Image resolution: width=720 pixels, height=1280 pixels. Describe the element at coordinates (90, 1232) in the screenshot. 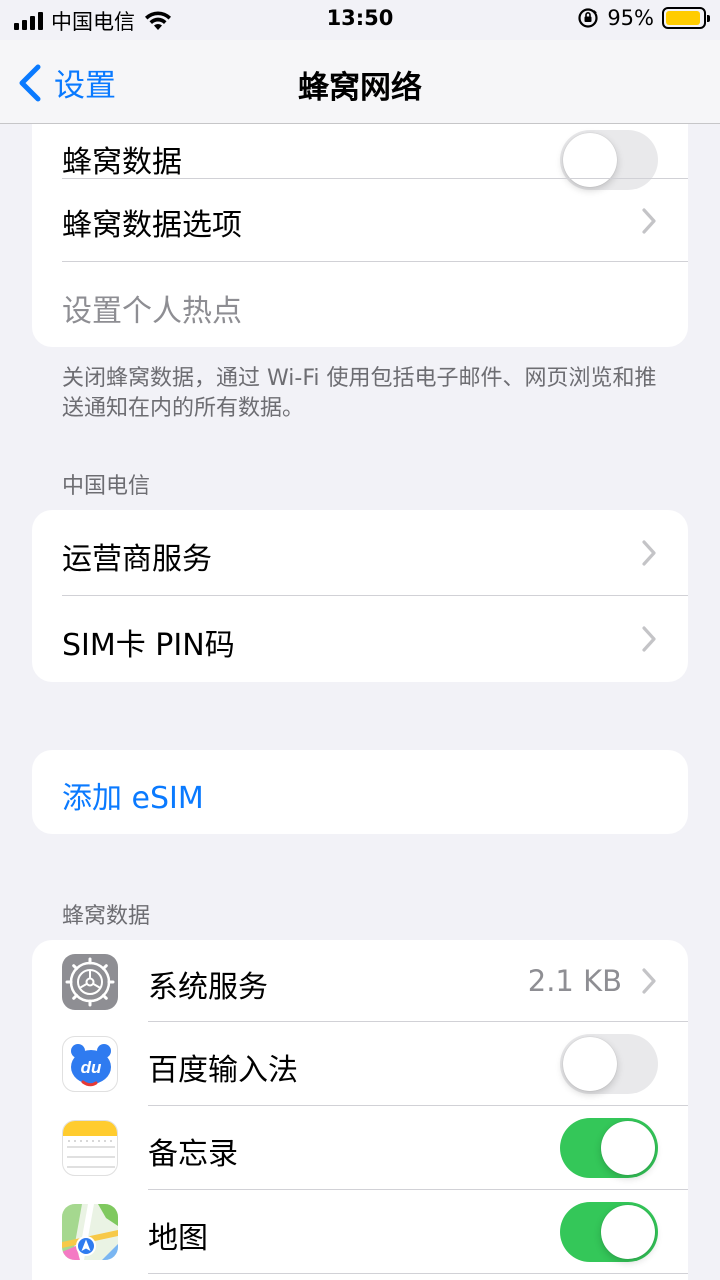

I see `maps-icon` at that location.